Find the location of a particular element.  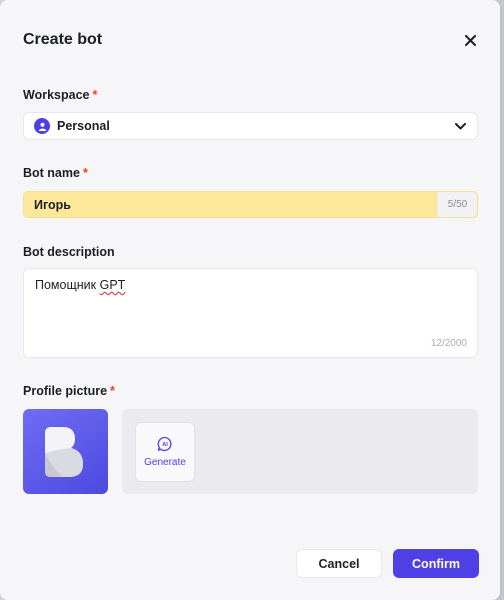

bot-description-counter: 12/2000 is located at coordinates (448, 343).